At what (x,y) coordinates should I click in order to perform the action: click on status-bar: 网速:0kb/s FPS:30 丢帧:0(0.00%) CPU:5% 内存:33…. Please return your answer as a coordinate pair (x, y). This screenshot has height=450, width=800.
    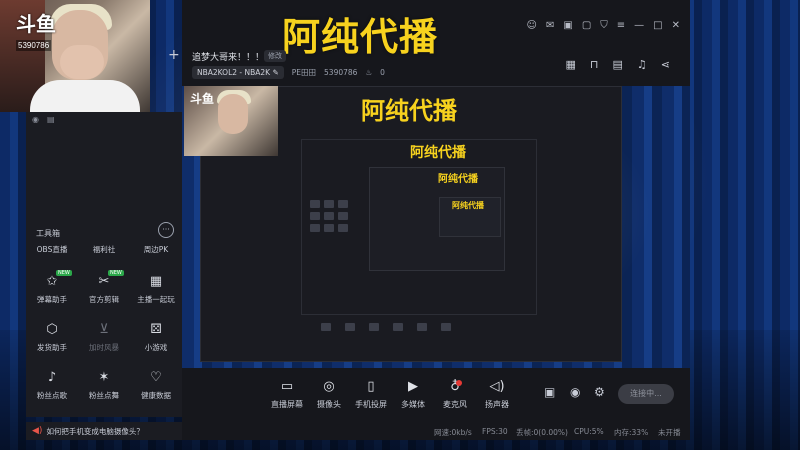
    Looking at the image, I should click on (436, 431).